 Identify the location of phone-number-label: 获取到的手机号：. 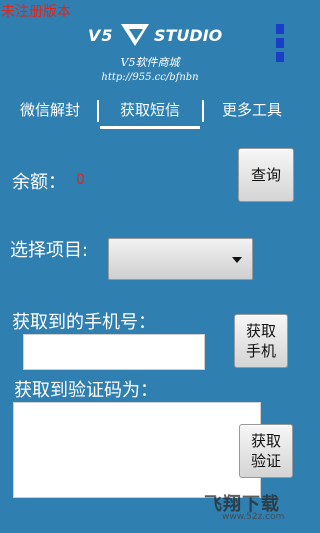
(84, 322).